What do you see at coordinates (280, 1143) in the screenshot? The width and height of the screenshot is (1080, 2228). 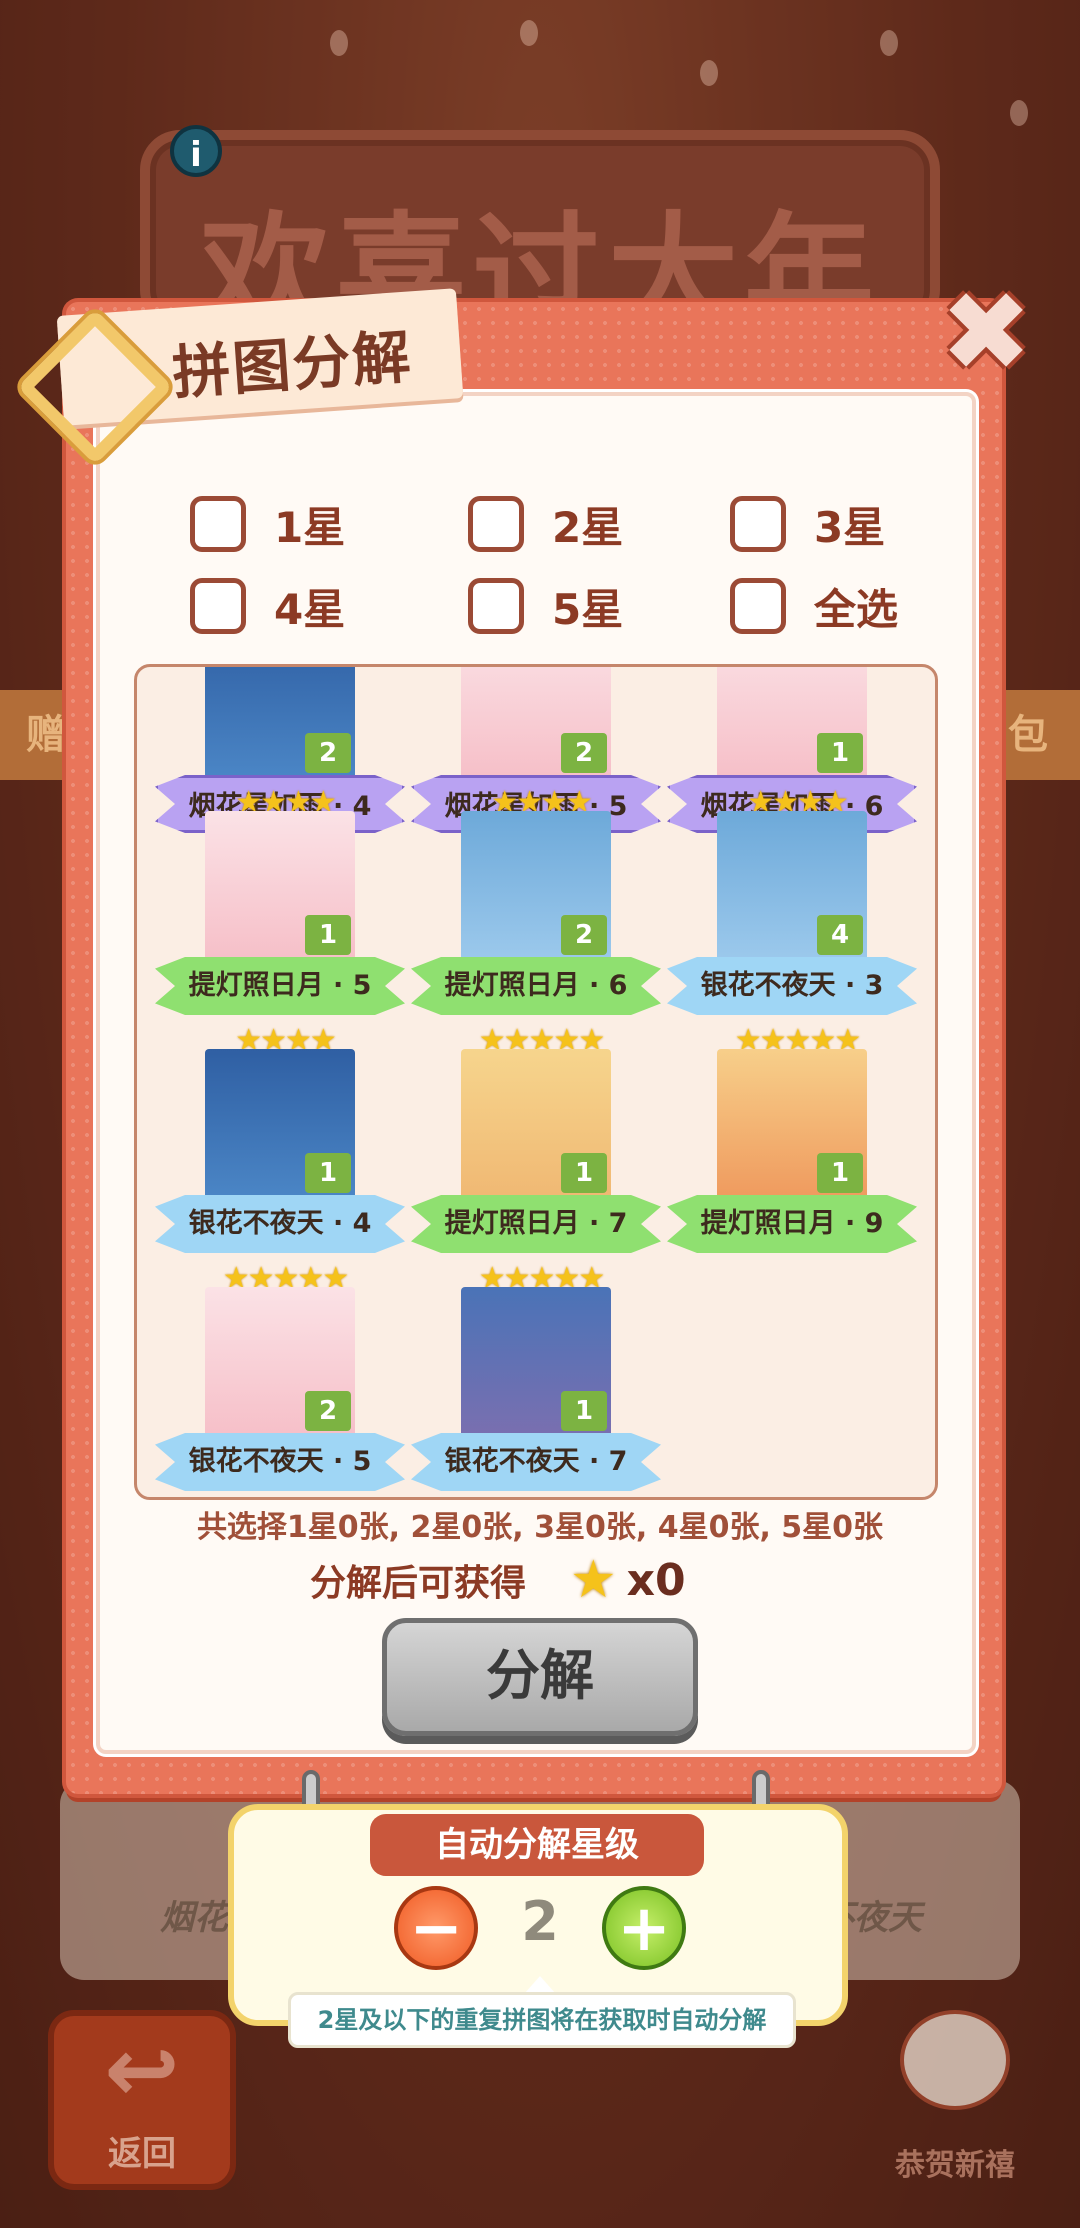 I see `puzzle-card: ★★★★ 1 银花不夜天 · 4` at bounding box center [280, 1143].